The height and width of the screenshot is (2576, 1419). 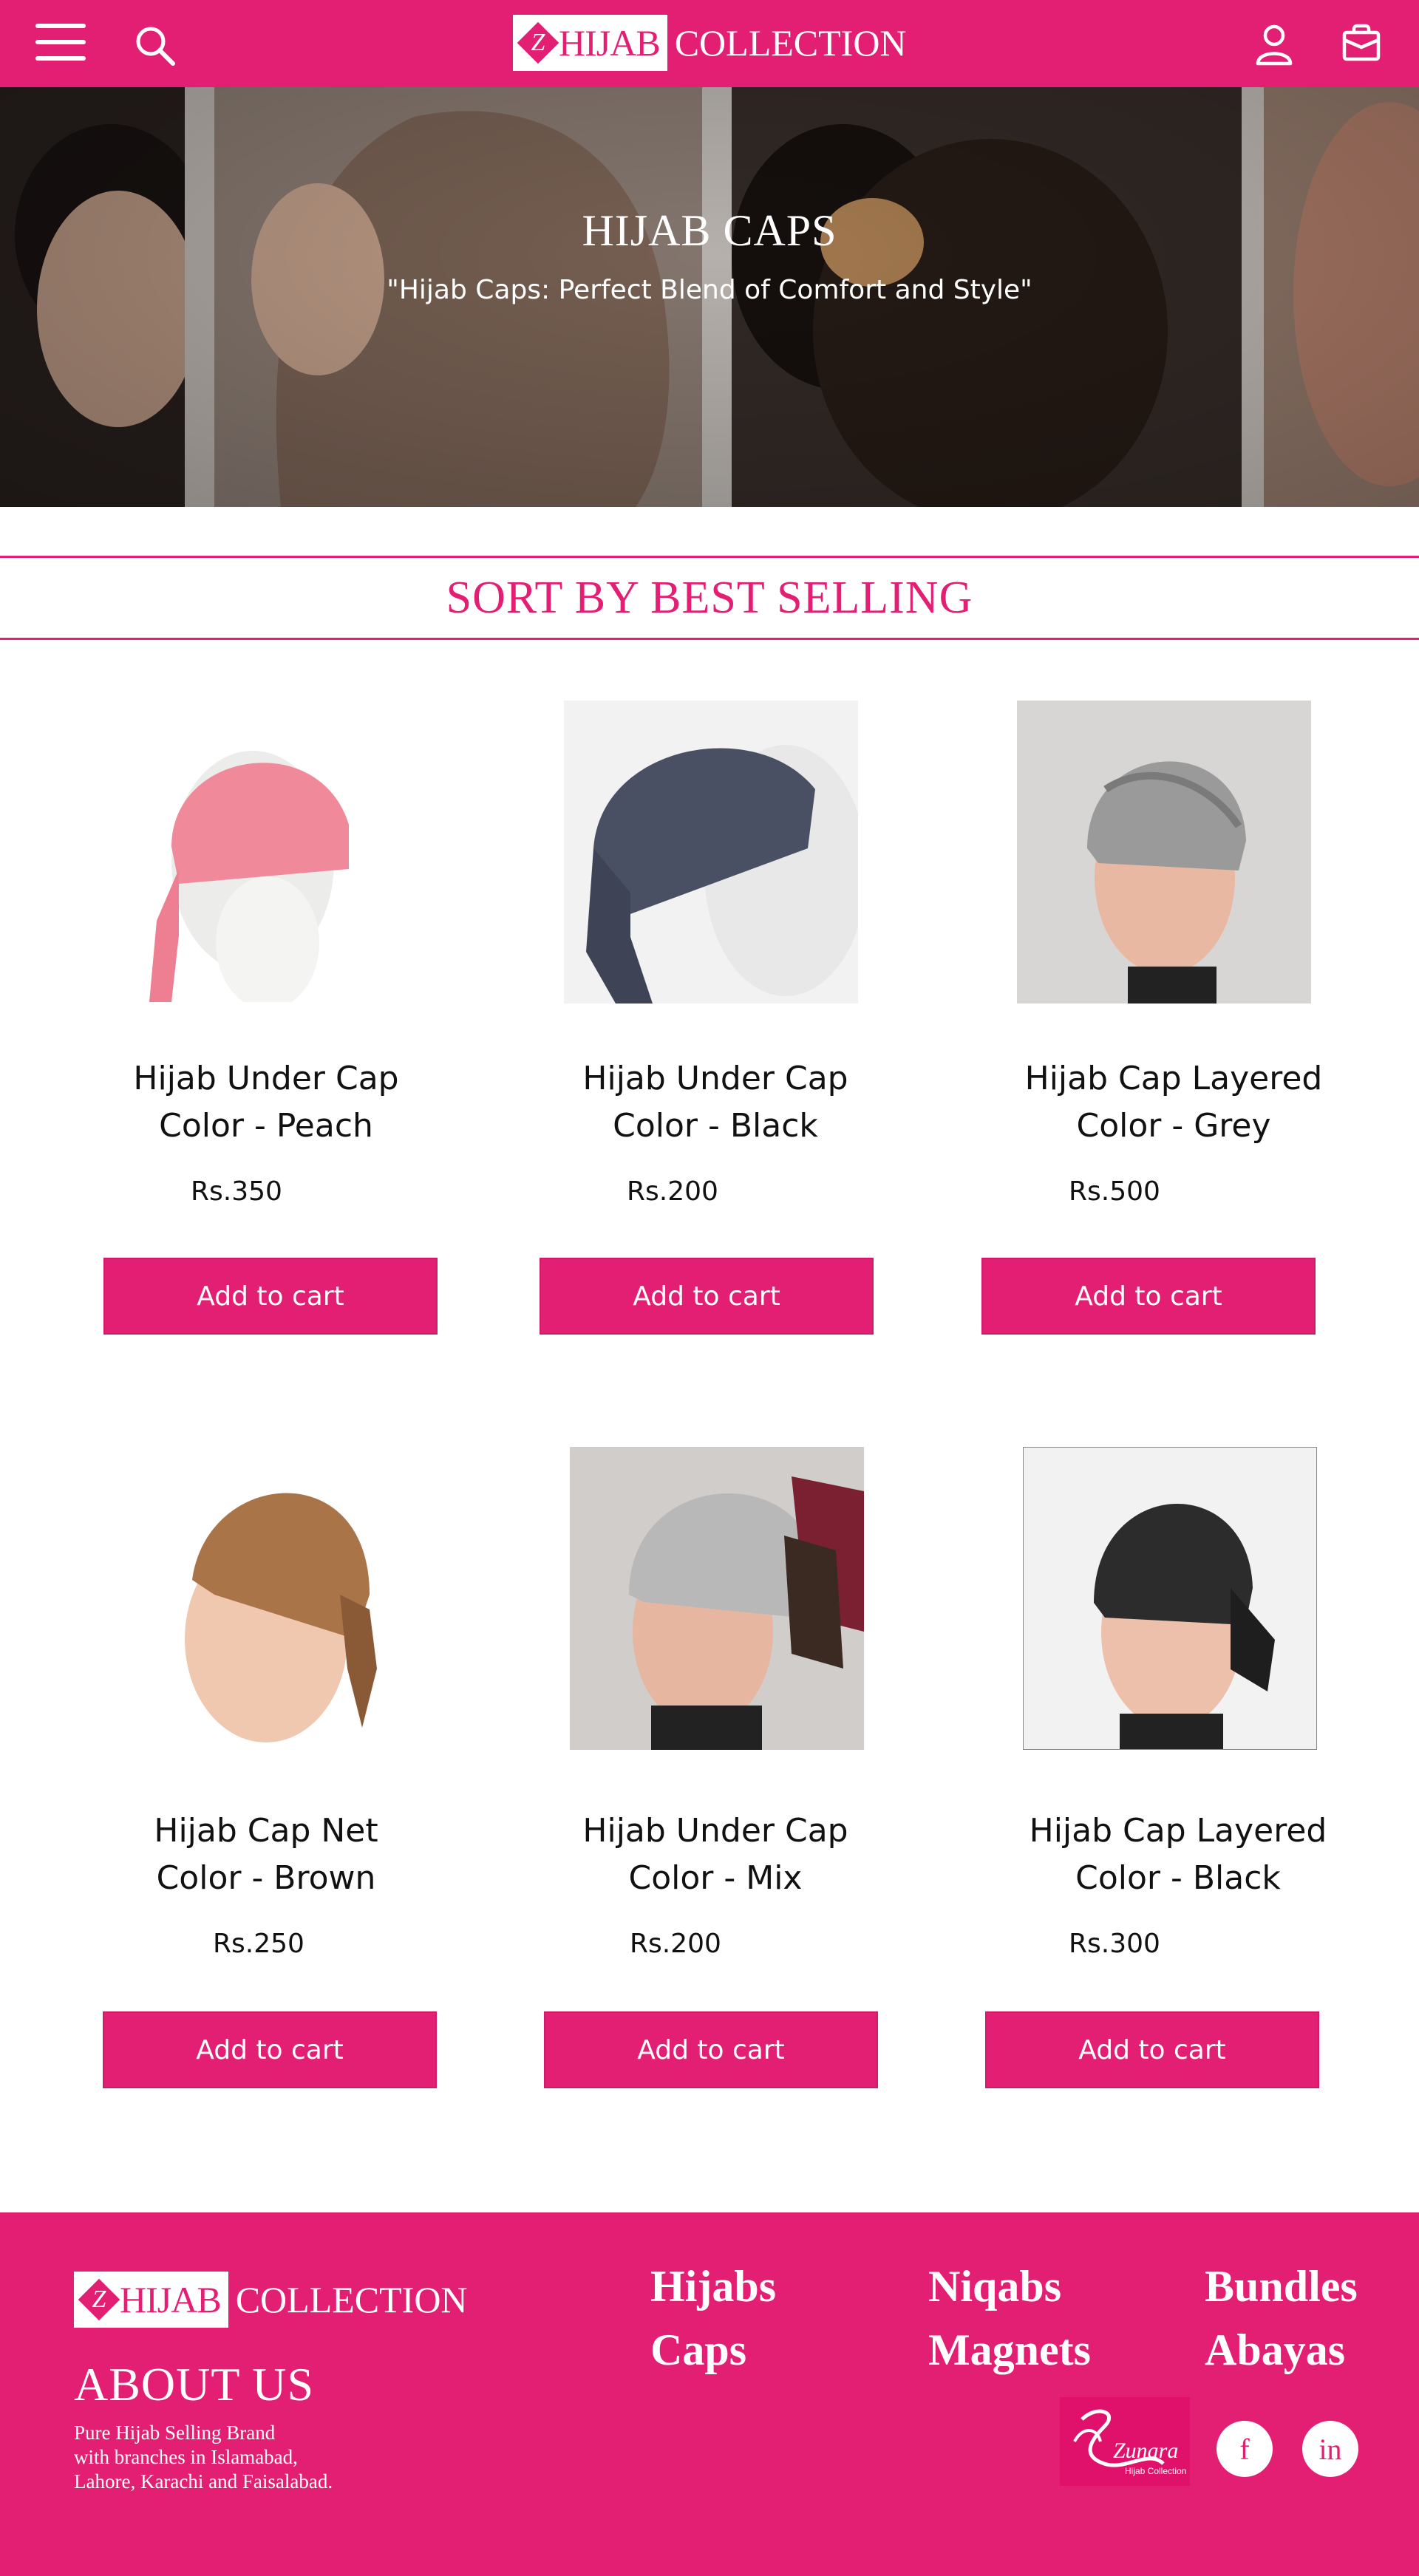 I want to click on product-name: Hijab Under Cap Color - Mix, so click(x=715, y=1854).